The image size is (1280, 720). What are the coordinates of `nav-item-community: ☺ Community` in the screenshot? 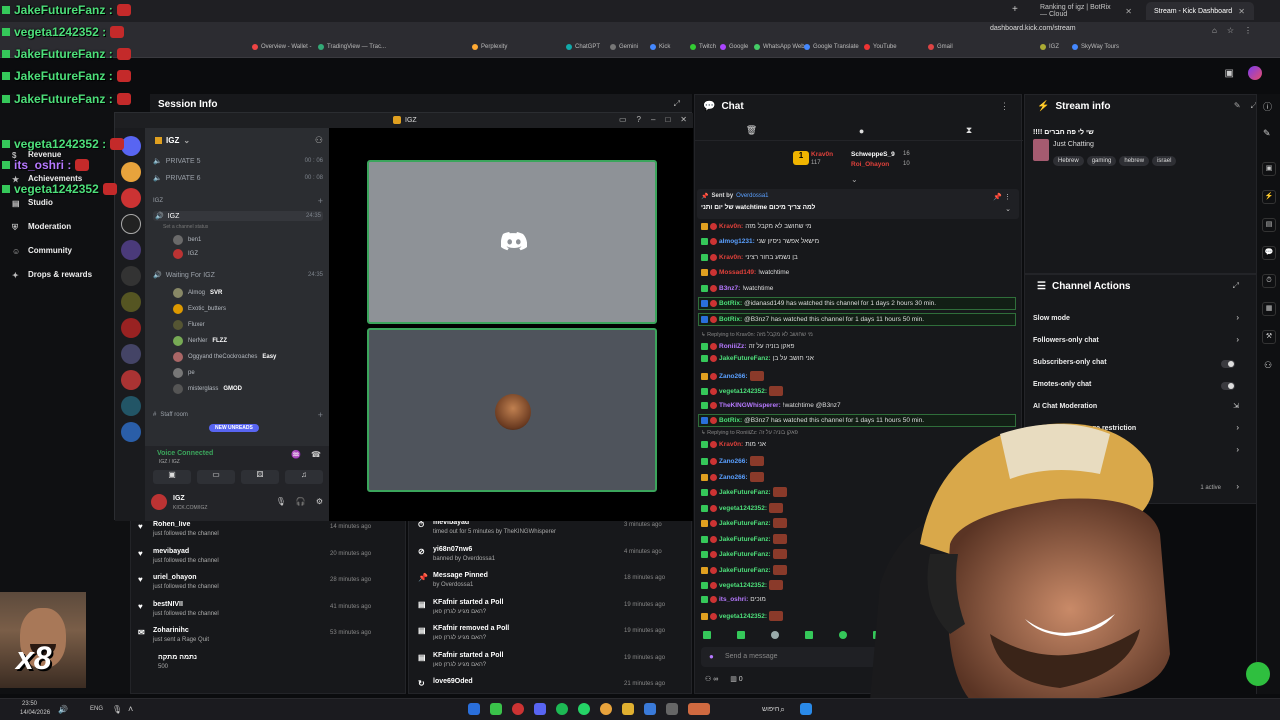 It's located at (42, 251).